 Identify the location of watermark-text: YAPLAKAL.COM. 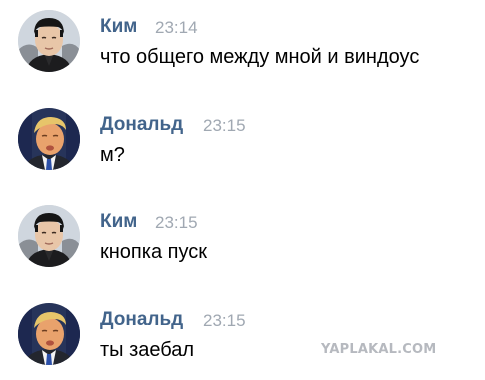
(379, 349).